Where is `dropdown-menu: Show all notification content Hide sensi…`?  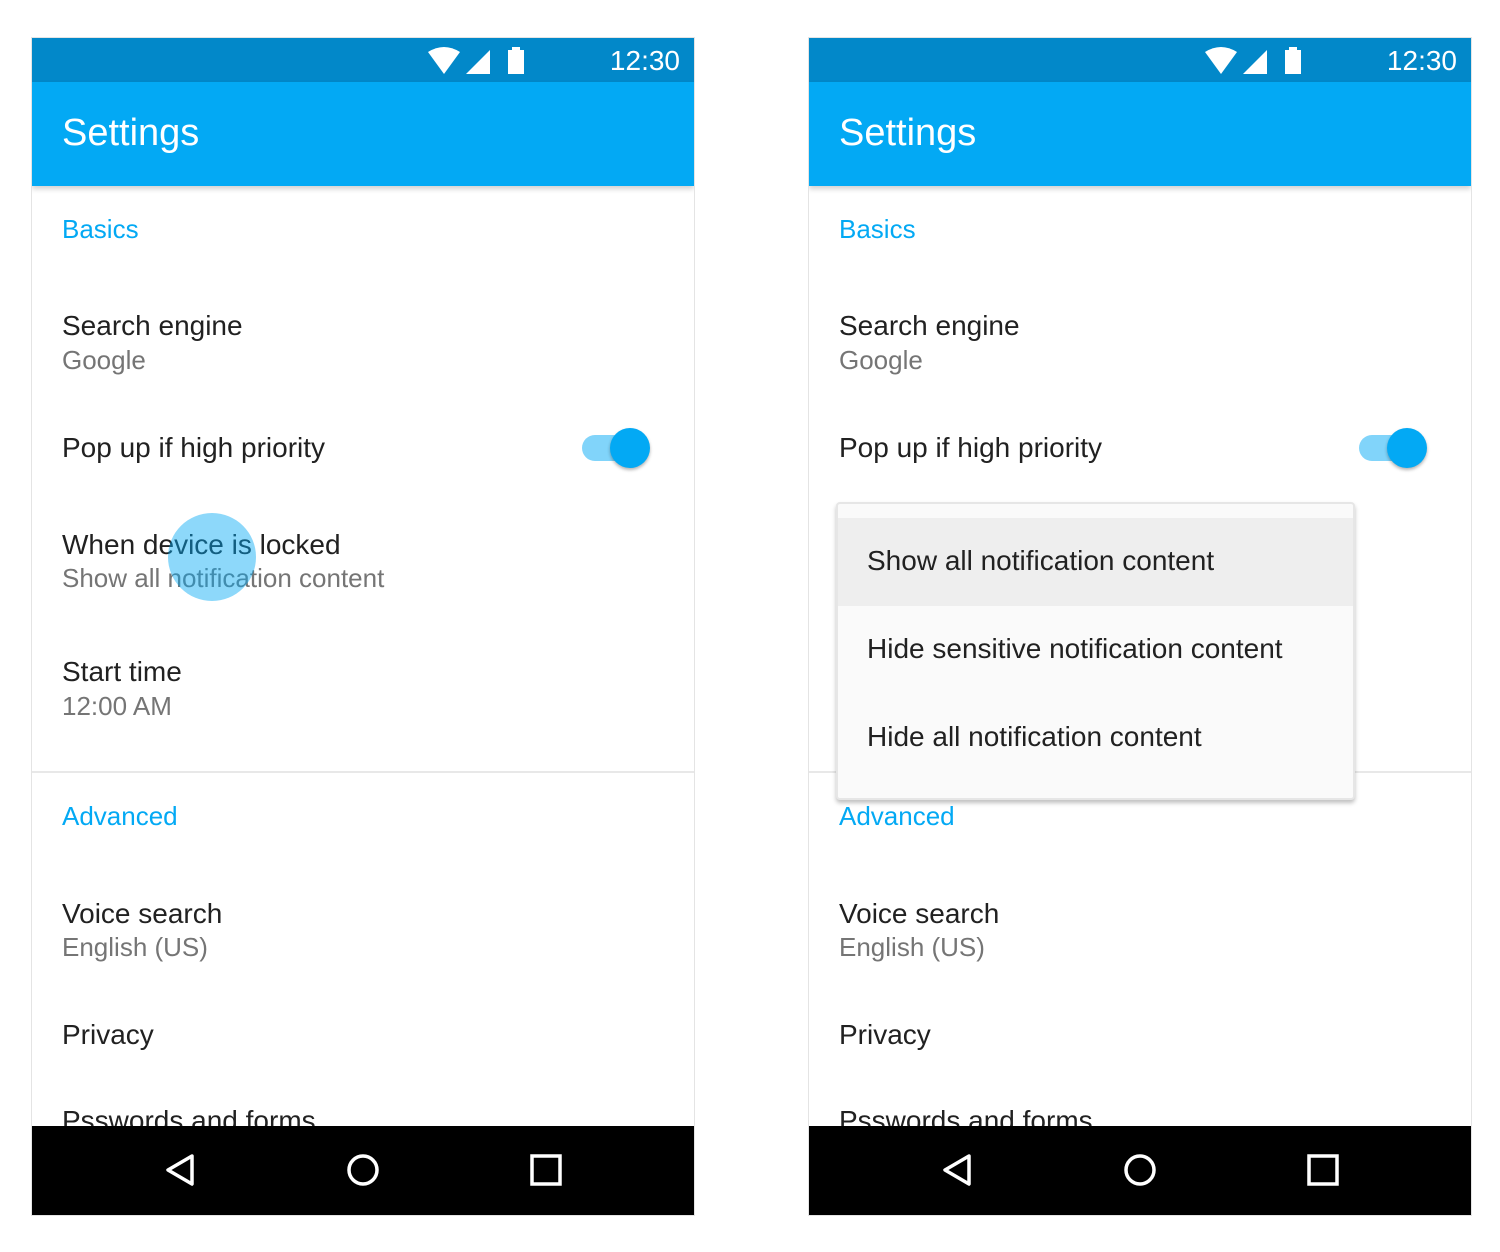 dropdown-menu: Show all notification content Hide sensi… is located at coordinates (1095, 651).